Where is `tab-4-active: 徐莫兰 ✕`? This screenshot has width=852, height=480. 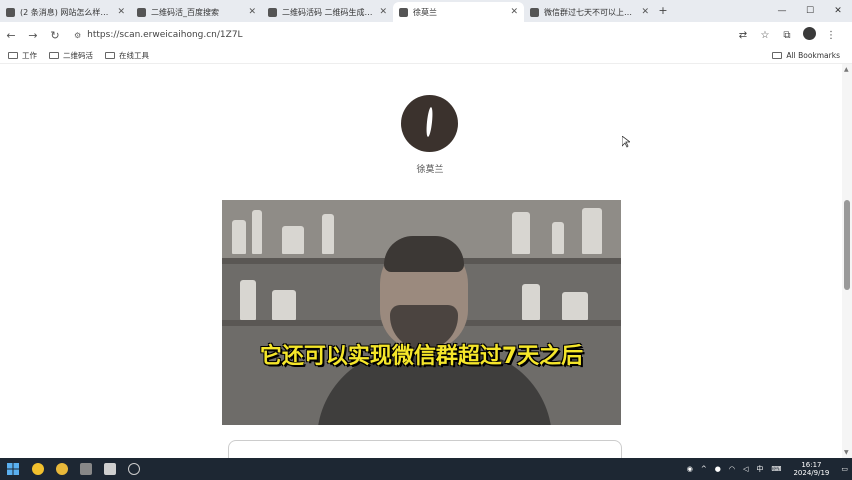
tab-4-active: 徐莫兰 ✕ is located at coordinates (458, 12).